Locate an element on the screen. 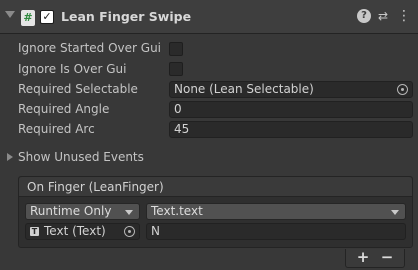 This screenshot has height=270, width=418. event-title: On Finger (LeanFinger) is located at coordinates (95, 187).